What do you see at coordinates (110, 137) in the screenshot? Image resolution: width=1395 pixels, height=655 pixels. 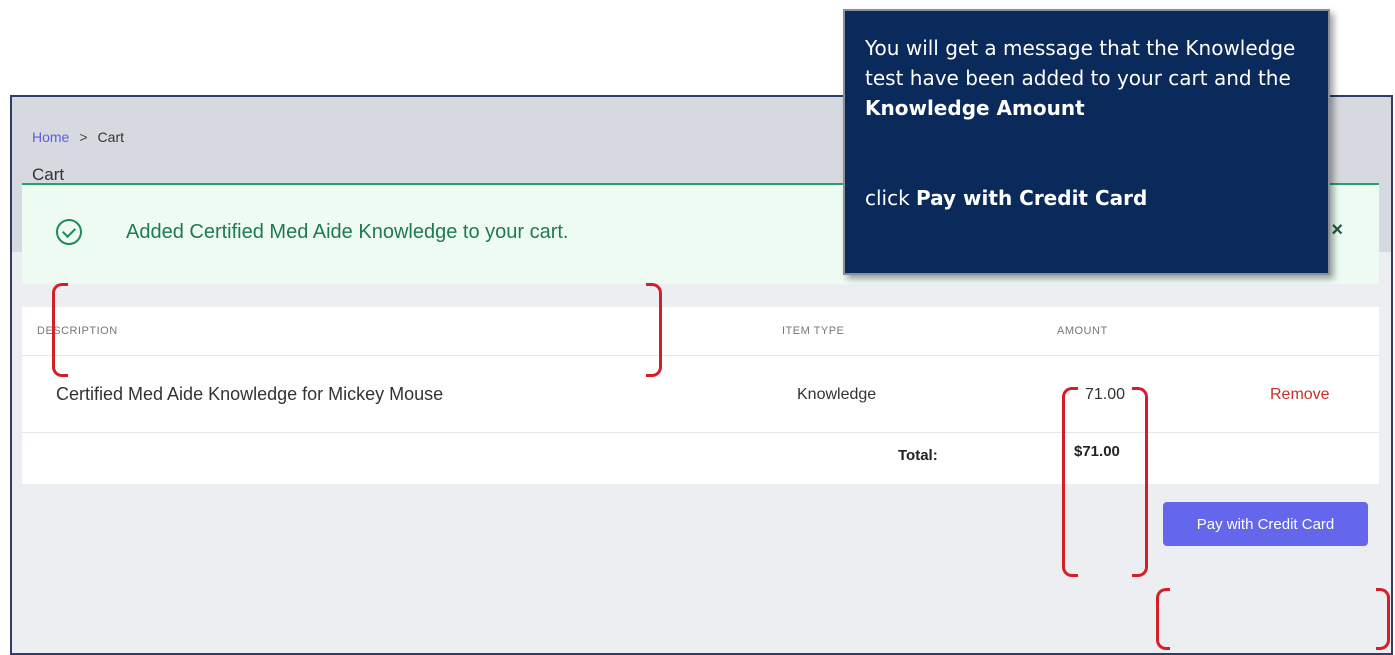 I see `breadcrumb-current: Cart` at bounding box center [110, 137].